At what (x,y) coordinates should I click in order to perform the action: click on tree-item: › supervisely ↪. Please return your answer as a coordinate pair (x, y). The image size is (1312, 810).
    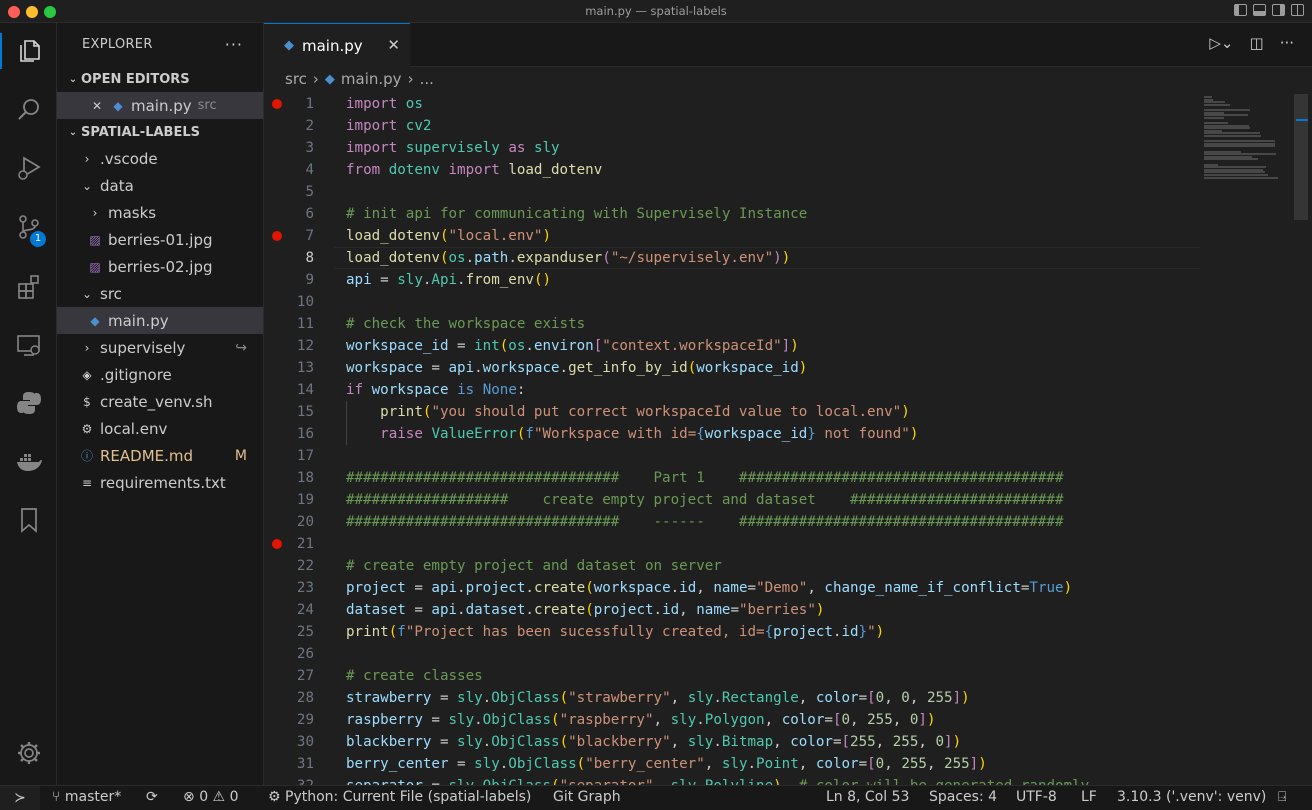
    Looking at the image, I should click on (160, 347).